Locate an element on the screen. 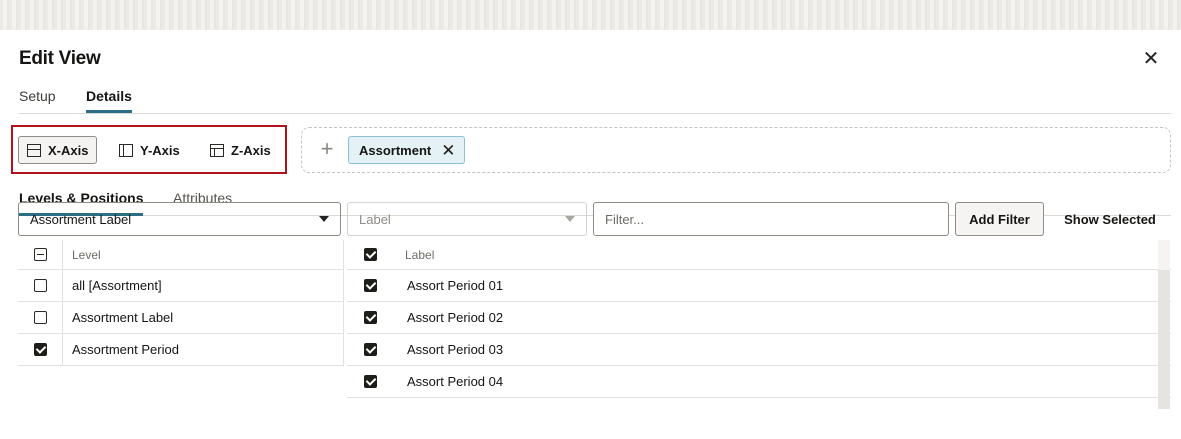 The image size is (1181, 439). position-label: Assort Period 04 is located at coordinates (455, 381).